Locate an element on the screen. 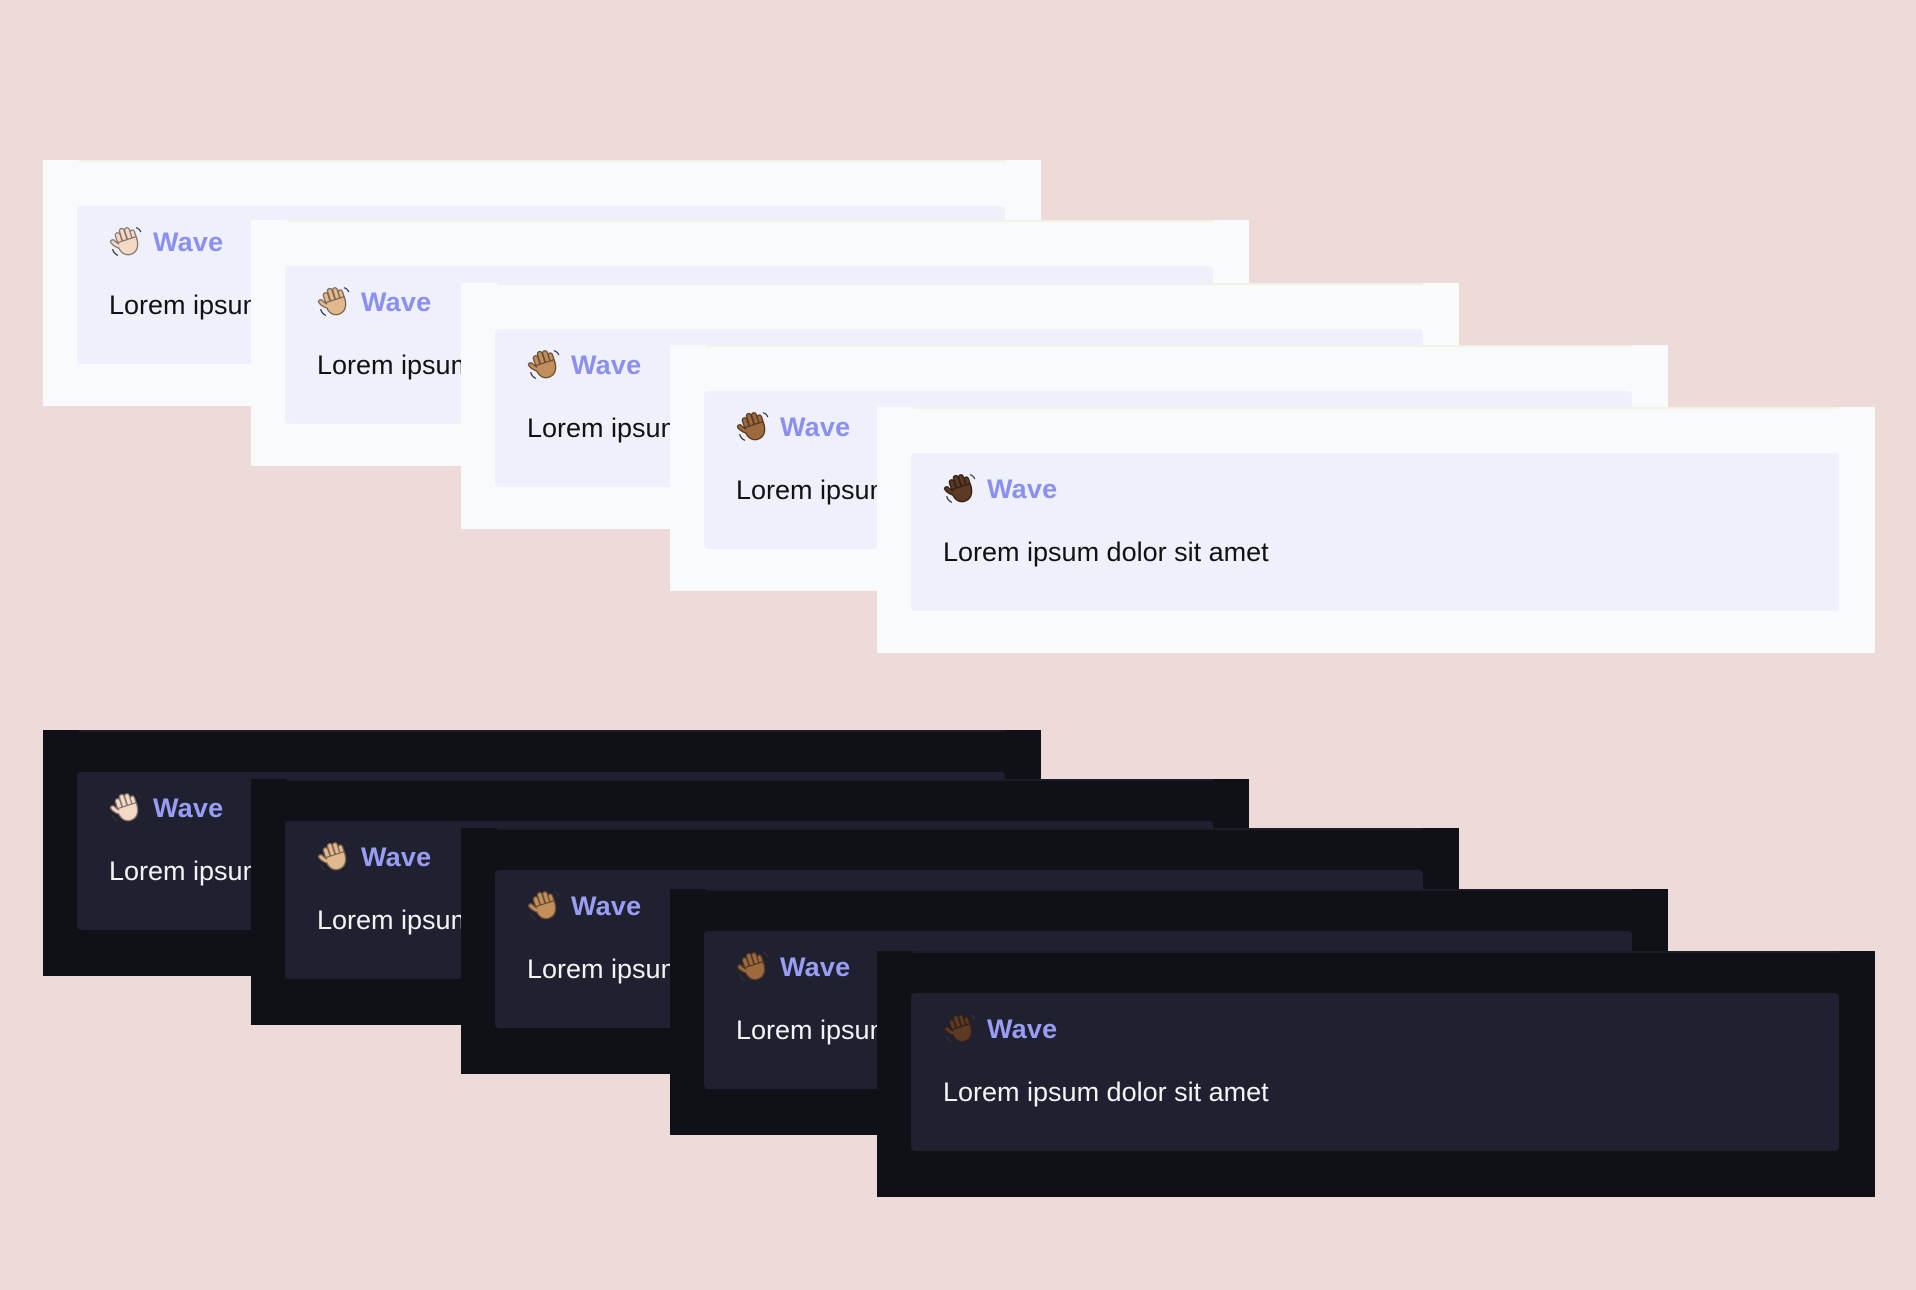 The image size is (1916, 1290). dark-preview-frame-5: Wave Lorem ipsum dolor sit amet is located at coordinates (1376, 1074).